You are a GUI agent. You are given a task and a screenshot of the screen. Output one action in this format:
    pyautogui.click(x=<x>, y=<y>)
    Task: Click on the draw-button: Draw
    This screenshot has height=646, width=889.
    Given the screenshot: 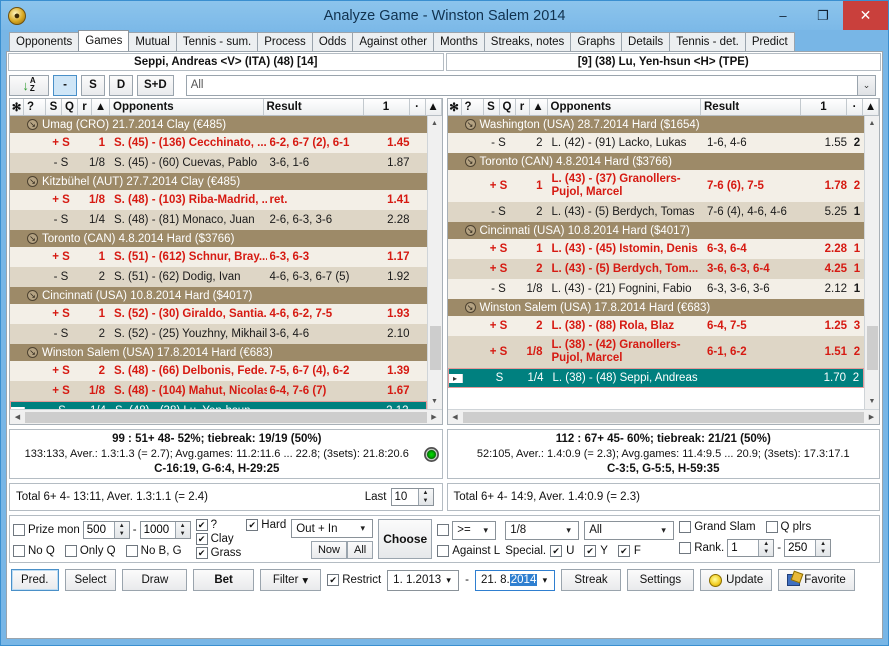 What is the action you would take?
    pyautogui.click(x=155, y=580)
    